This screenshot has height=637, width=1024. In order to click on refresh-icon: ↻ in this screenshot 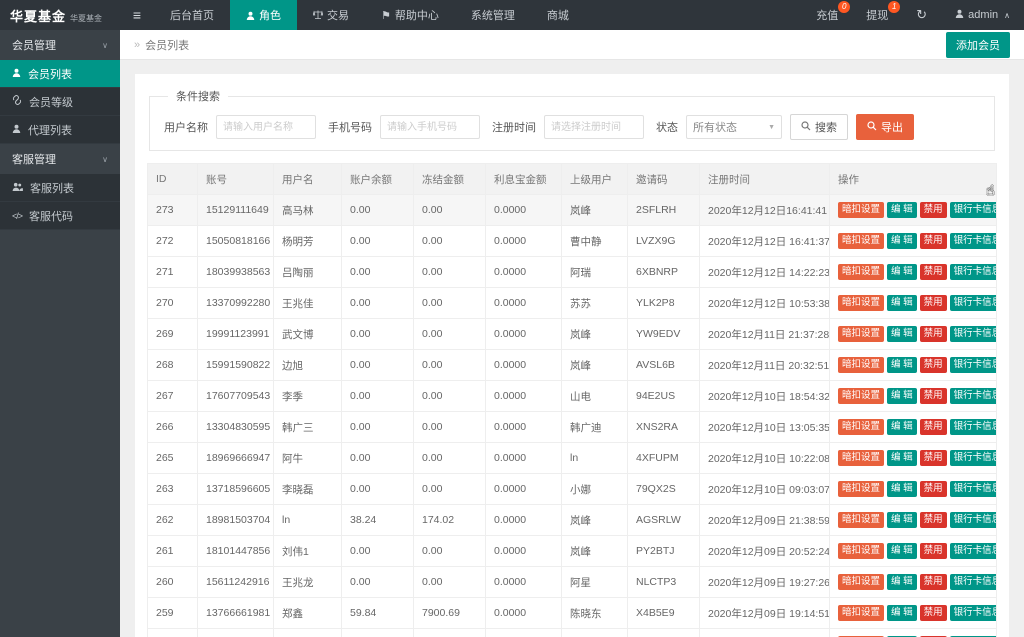, I will do `click(921, 15)`.